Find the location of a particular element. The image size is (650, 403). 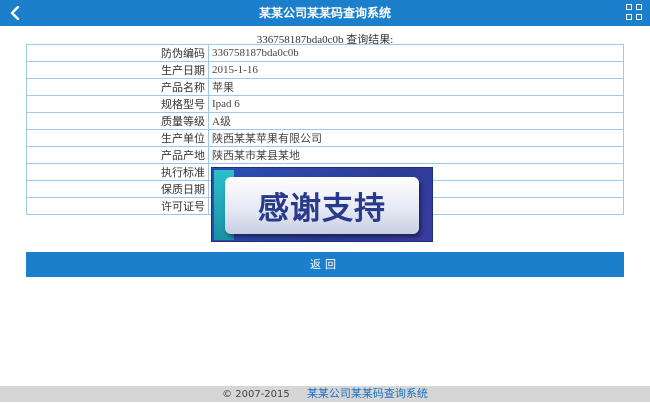

table-row: 规格型号 Ipad 6 is located at coordinates (325, 104).